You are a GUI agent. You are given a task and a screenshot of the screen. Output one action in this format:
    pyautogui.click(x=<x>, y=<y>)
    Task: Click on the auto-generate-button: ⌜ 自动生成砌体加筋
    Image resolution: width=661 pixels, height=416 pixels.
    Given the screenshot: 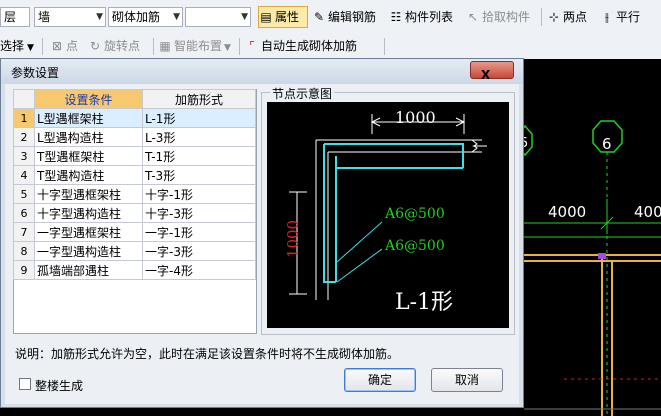 What is the action you would take?
    pyautogui.click(x=301, y=46)
    